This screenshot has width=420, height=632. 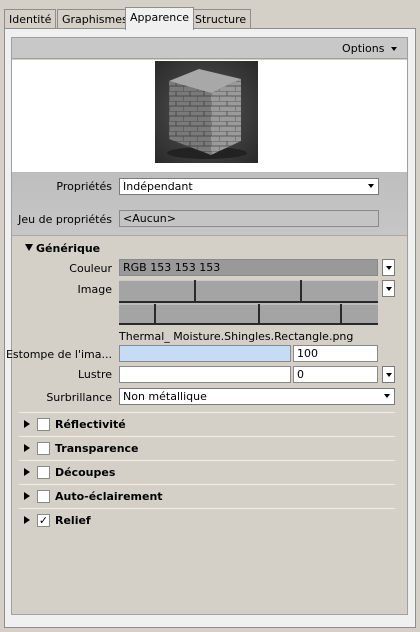 I want to click on gloss-value: 0, so click(x=335, y=374).